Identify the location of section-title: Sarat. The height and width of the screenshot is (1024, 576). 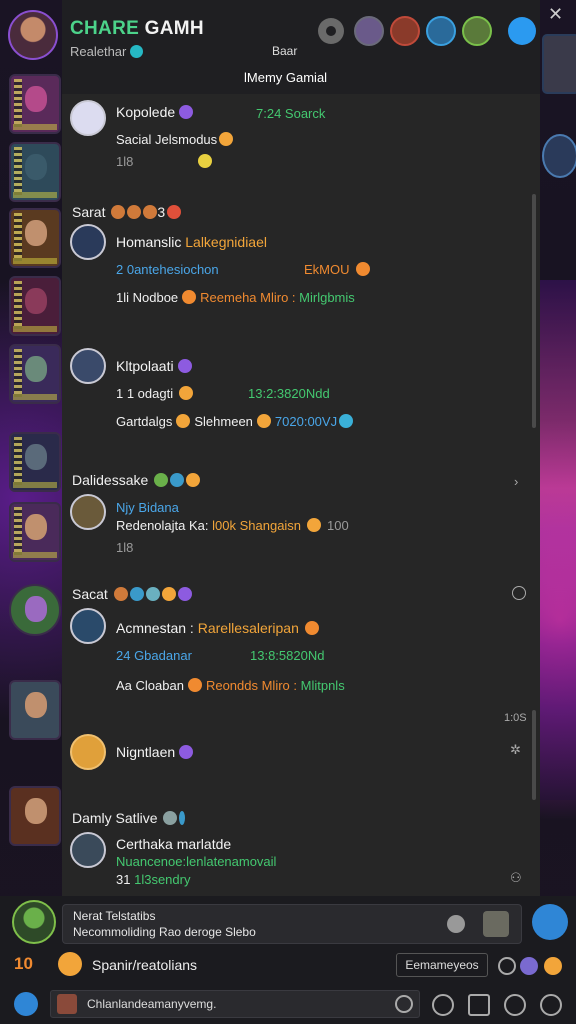
(89, 212).